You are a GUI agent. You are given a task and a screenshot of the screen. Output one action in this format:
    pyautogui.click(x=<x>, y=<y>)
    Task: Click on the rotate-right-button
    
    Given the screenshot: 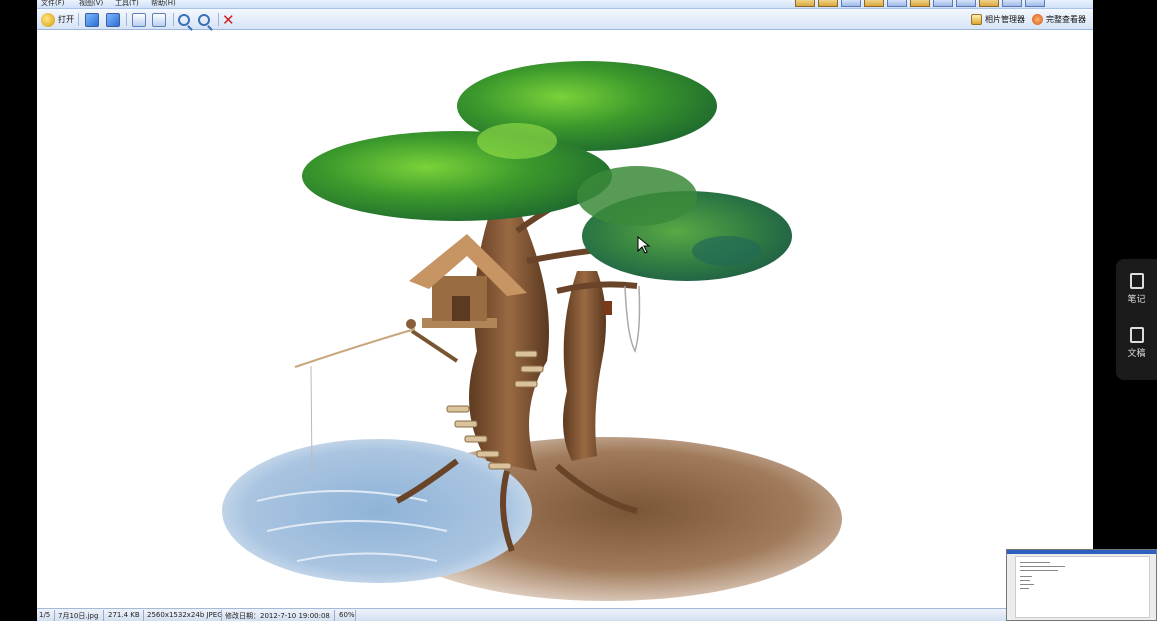 What is the action you would take?
    pyautogui.click(x=159, y=19)
    